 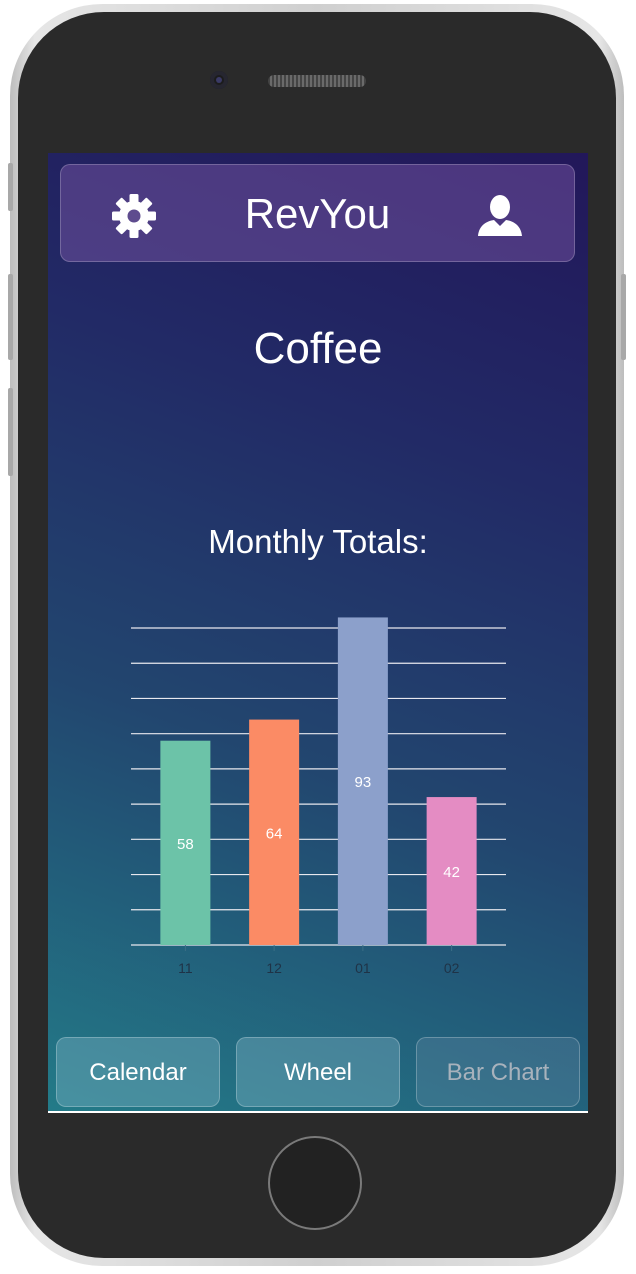 I want to click on x-tick-label: 02, so click(x=452, y=968).